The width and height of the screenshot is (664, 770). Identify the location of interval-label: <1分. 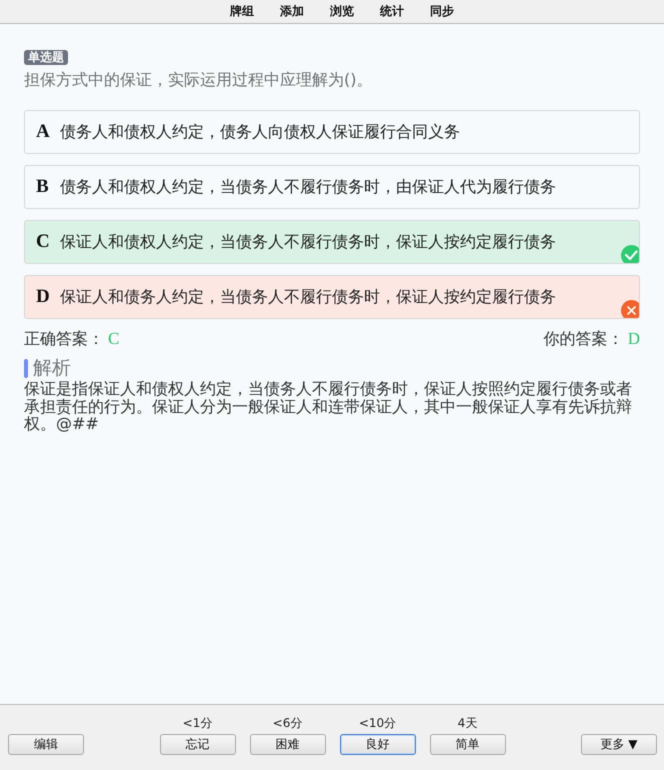
(197, 723).